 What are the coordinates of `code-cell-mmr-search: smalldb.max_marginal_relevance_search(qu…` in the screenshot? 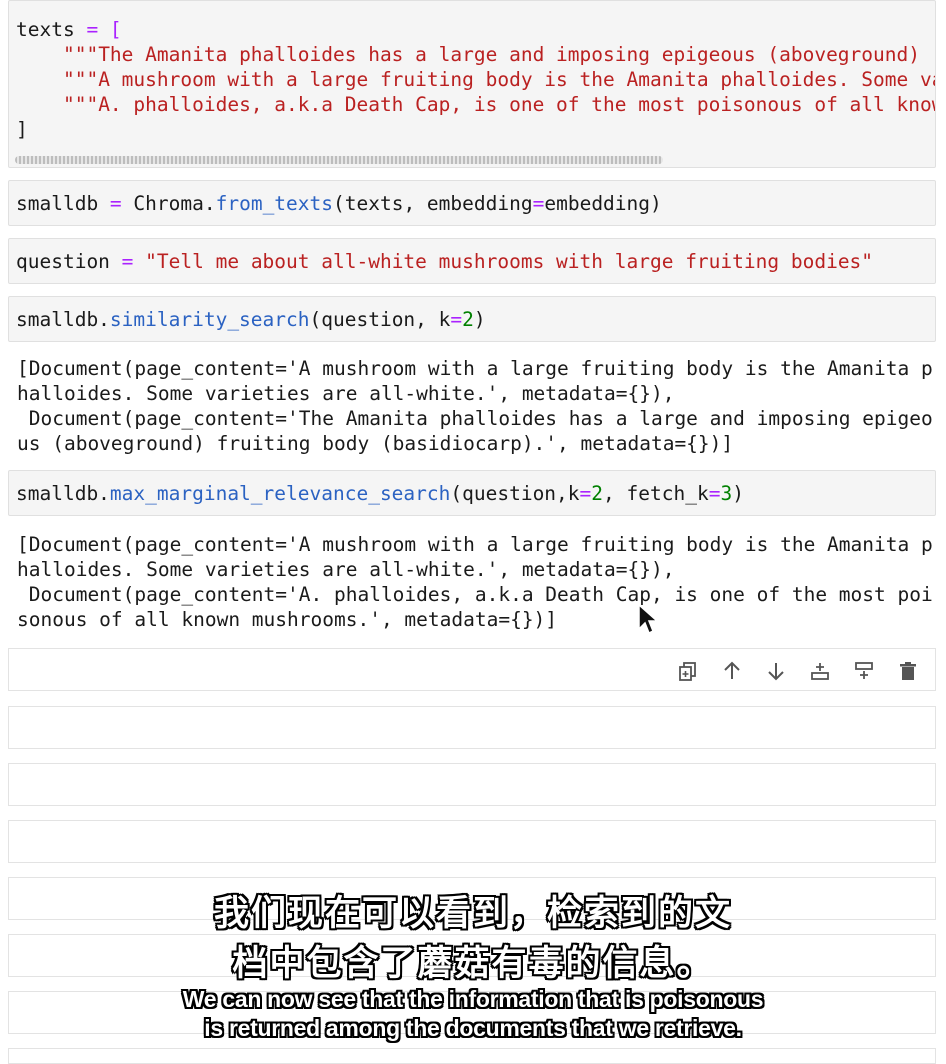 It's located at (472, 493).